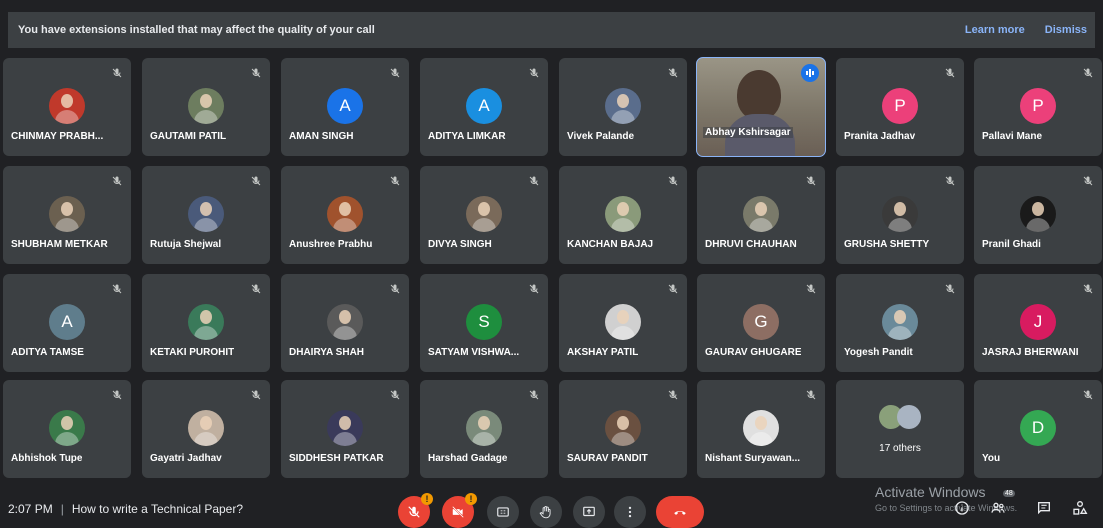  Describe the element at coordinates (1080, 508) in the screenshot. I see `activities-button` at that location.